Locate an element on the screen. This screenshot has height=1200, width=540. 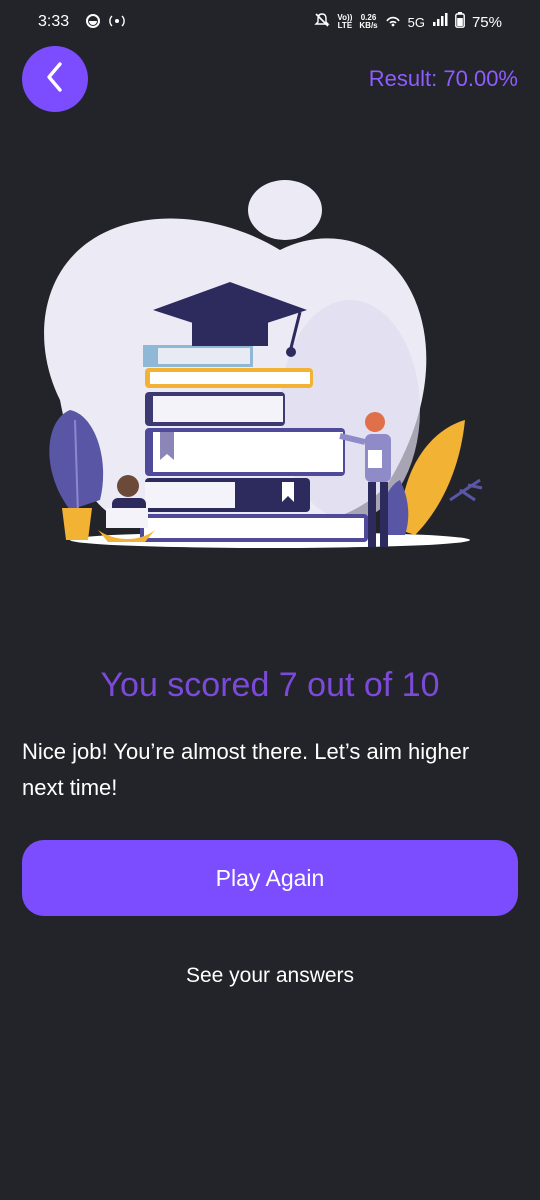
volte-indicator: Vo)) LTE is located at coordinates (344, 22).